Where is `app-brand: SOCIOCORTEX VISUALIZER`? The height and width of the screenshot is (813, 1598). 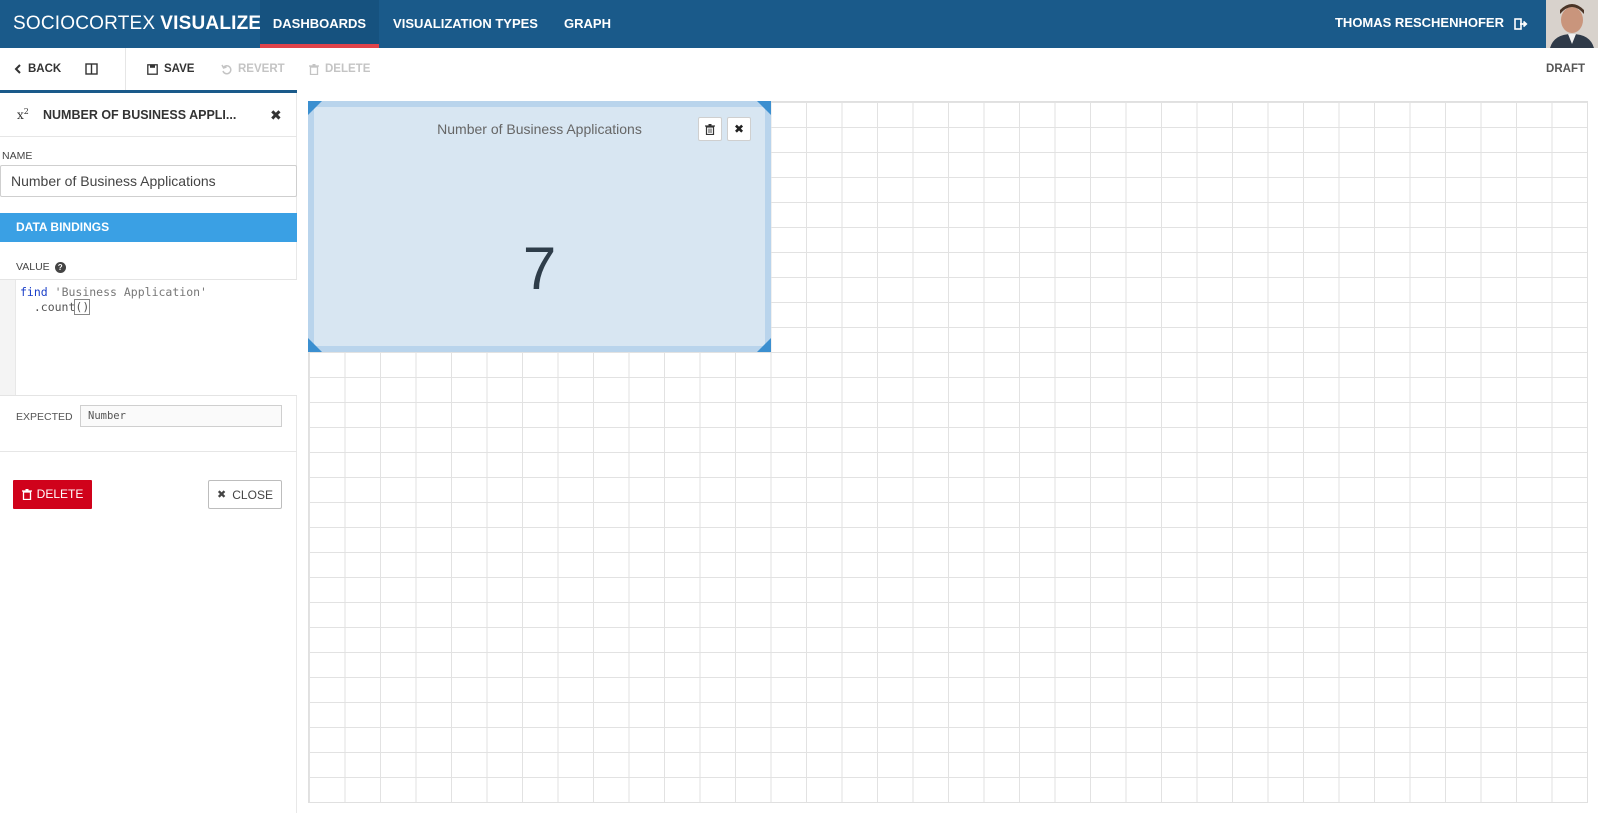
app-brand: SOCIOCORTEX VISUALIZER is located at coordinates (144, 24).